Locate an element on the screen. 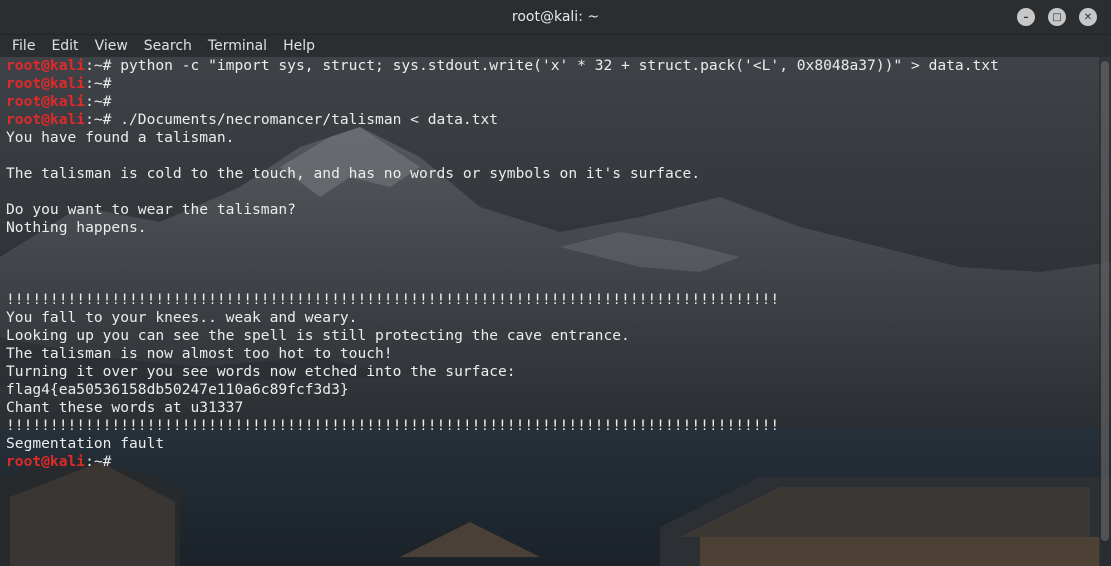 This screenshot has height=566, width=1111. close-icon: ✕ is located at coordinates (1088, 17).